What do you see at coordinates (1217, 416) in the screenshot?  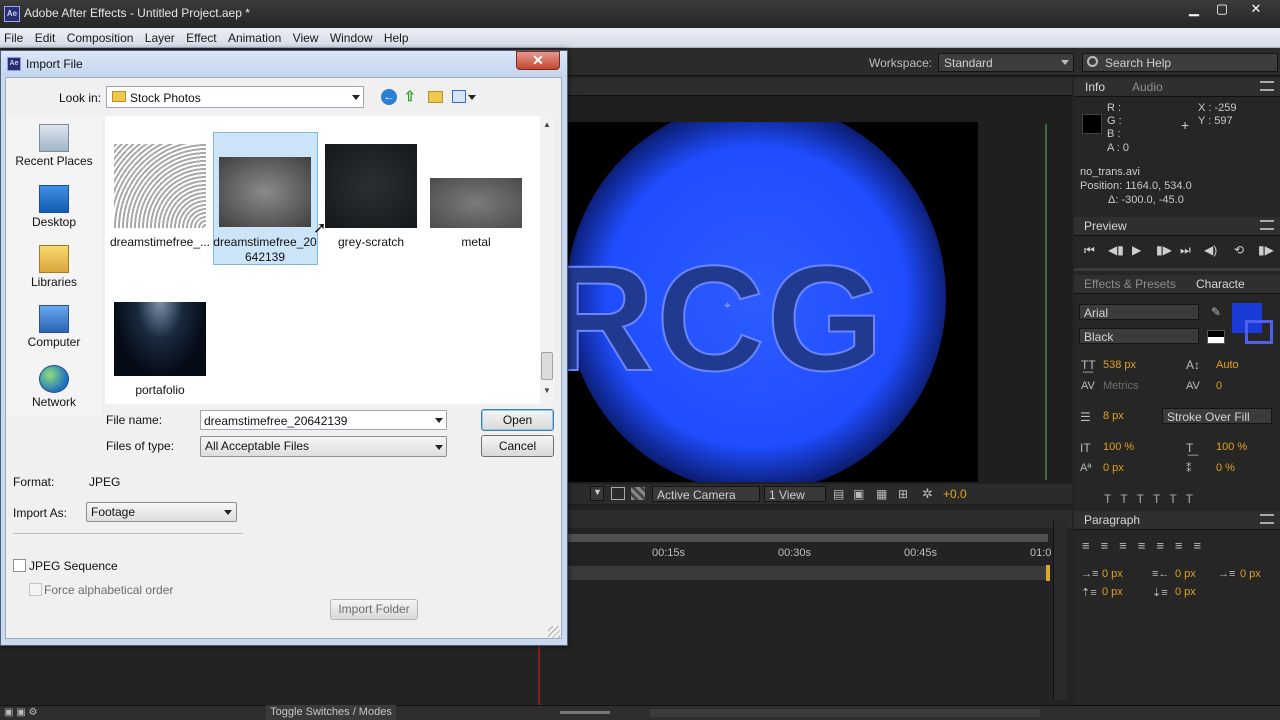 I see `stroke-mode-select: Stroke Over Fill` at bounding box center [1217, 416].